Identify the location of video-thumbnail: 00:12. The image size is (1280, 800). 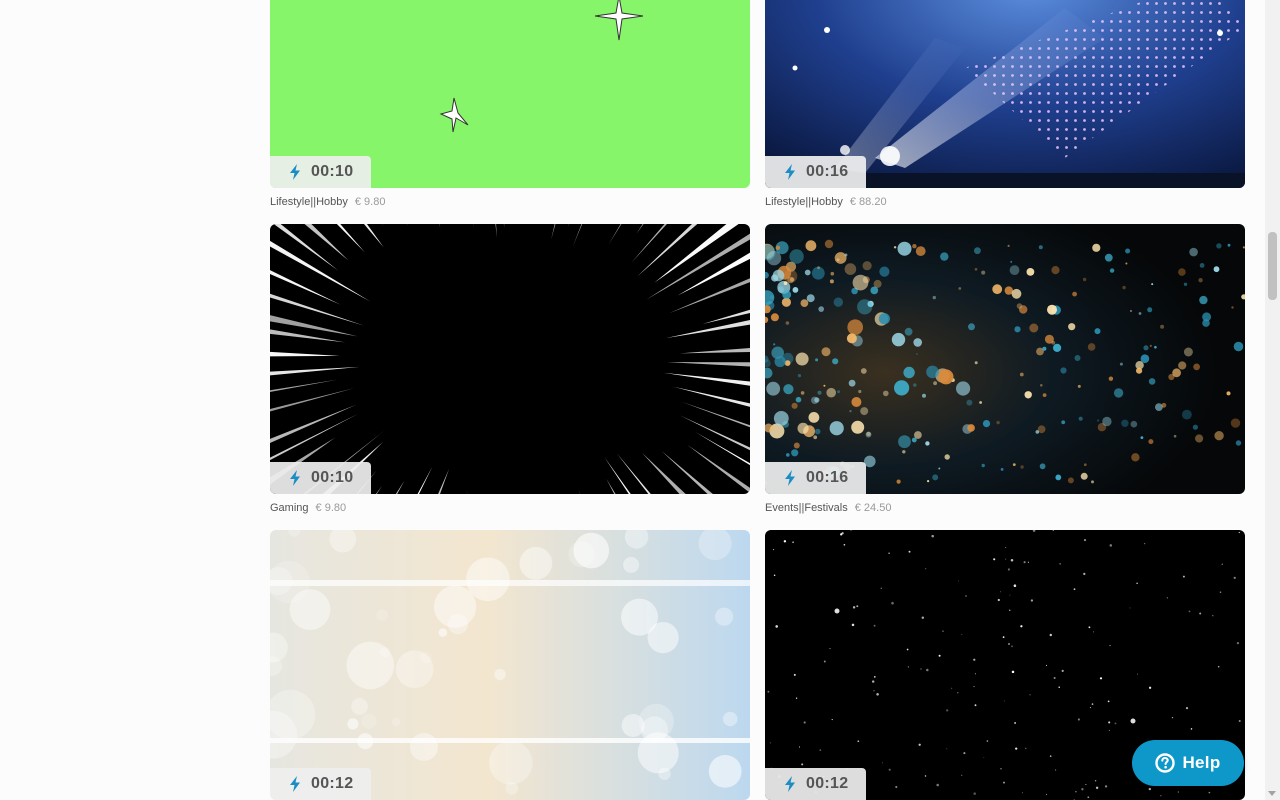
(510, 665).